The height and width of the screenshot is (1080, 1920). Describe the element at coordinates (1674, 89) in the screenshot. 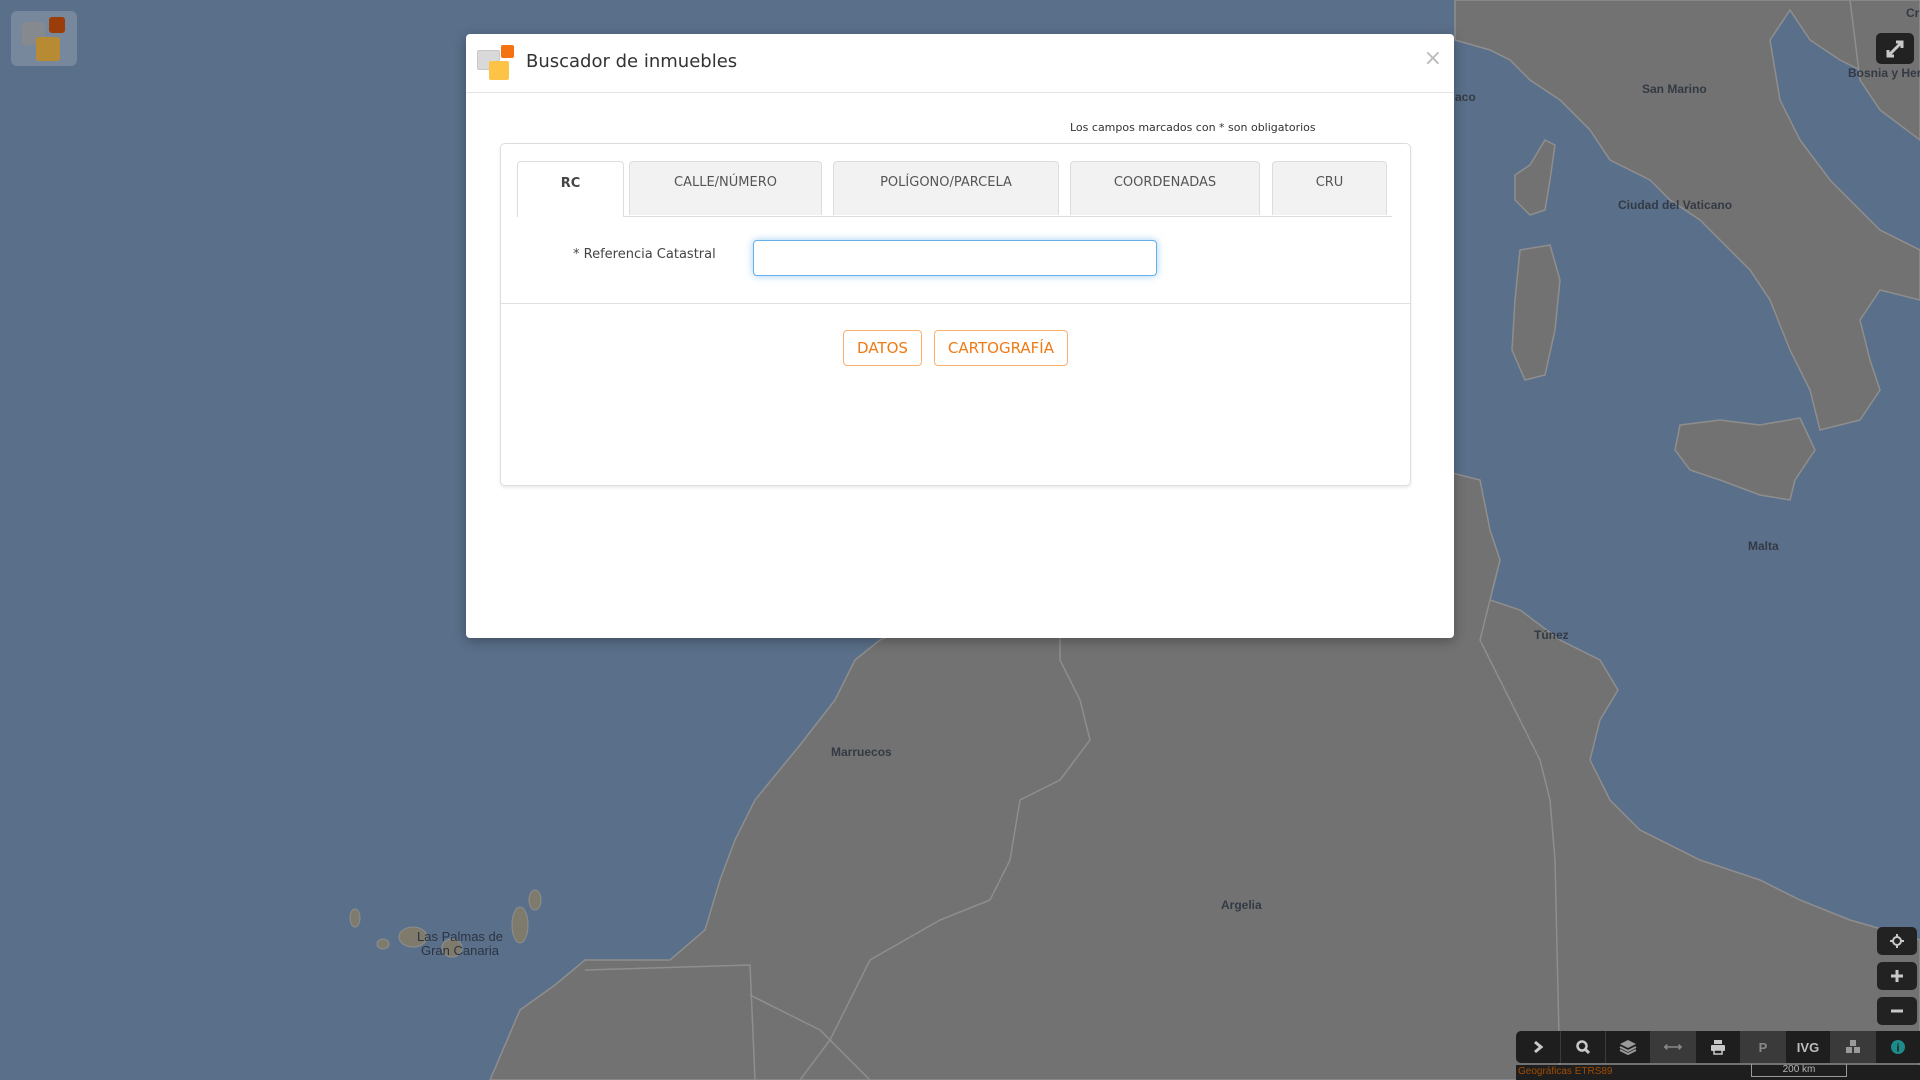

I see `map-label-san-marino: San Marino` at that location.